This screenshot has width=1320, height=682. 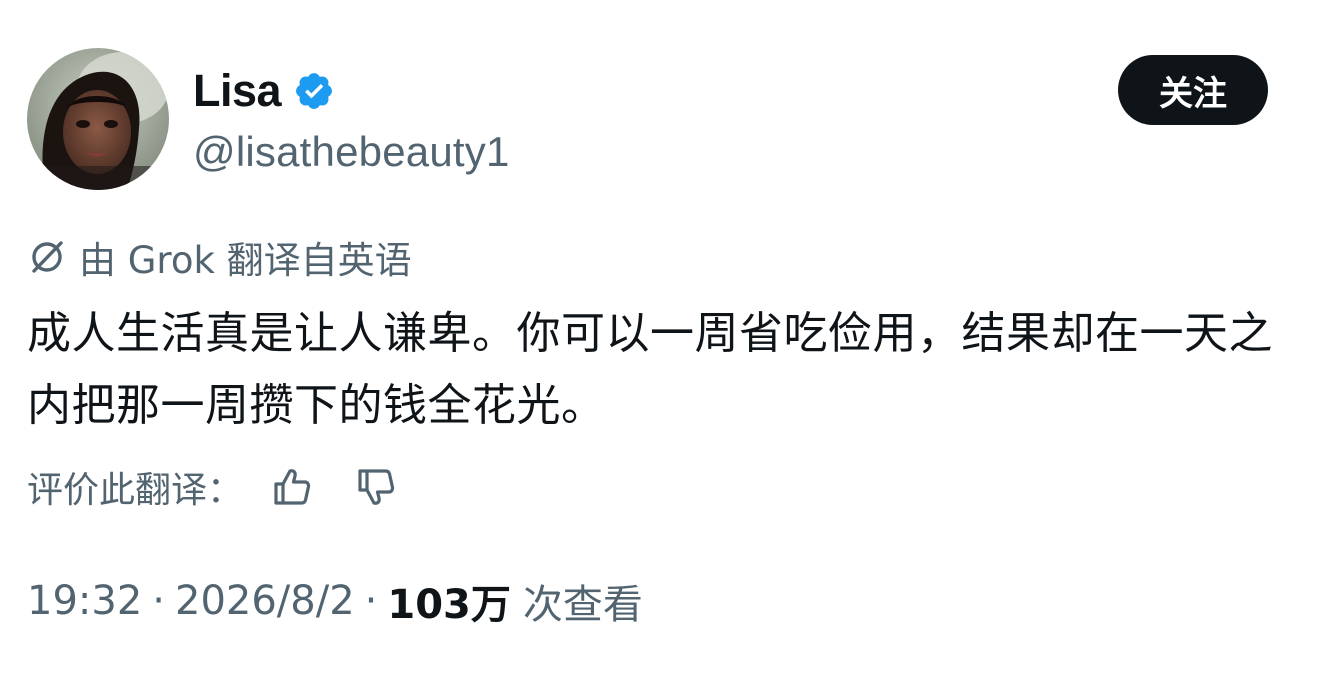 I want to click on tweet-meta: 19:32 · 2026/8/2 · 103万 次查看, so click(x=335, y=601).